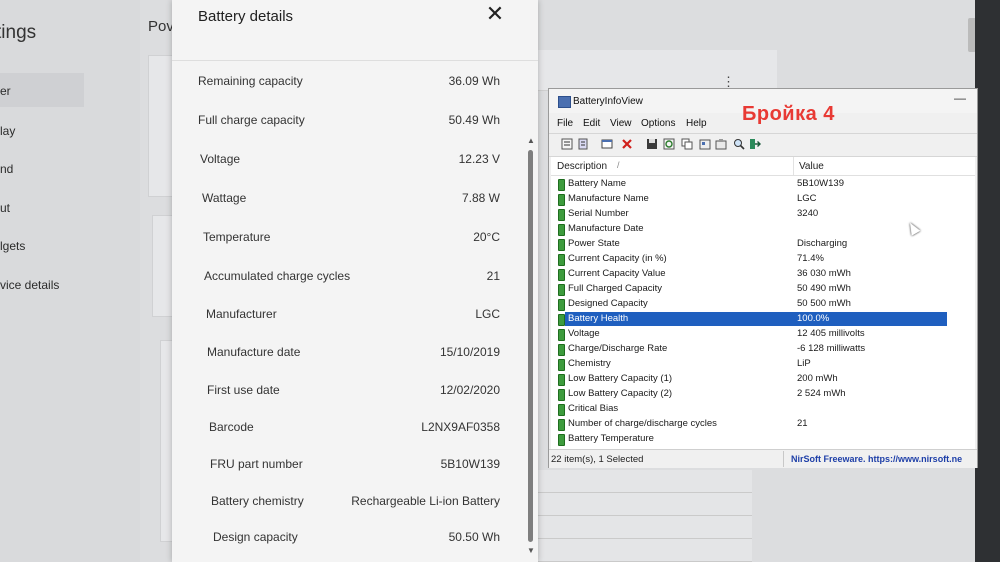 The height and width of the screenshot is (562, 1000). What do you see at coordinates (7, 131) in the screenshot?
I see `sidebar-item-display: lay` at bounding box center [7, 131].